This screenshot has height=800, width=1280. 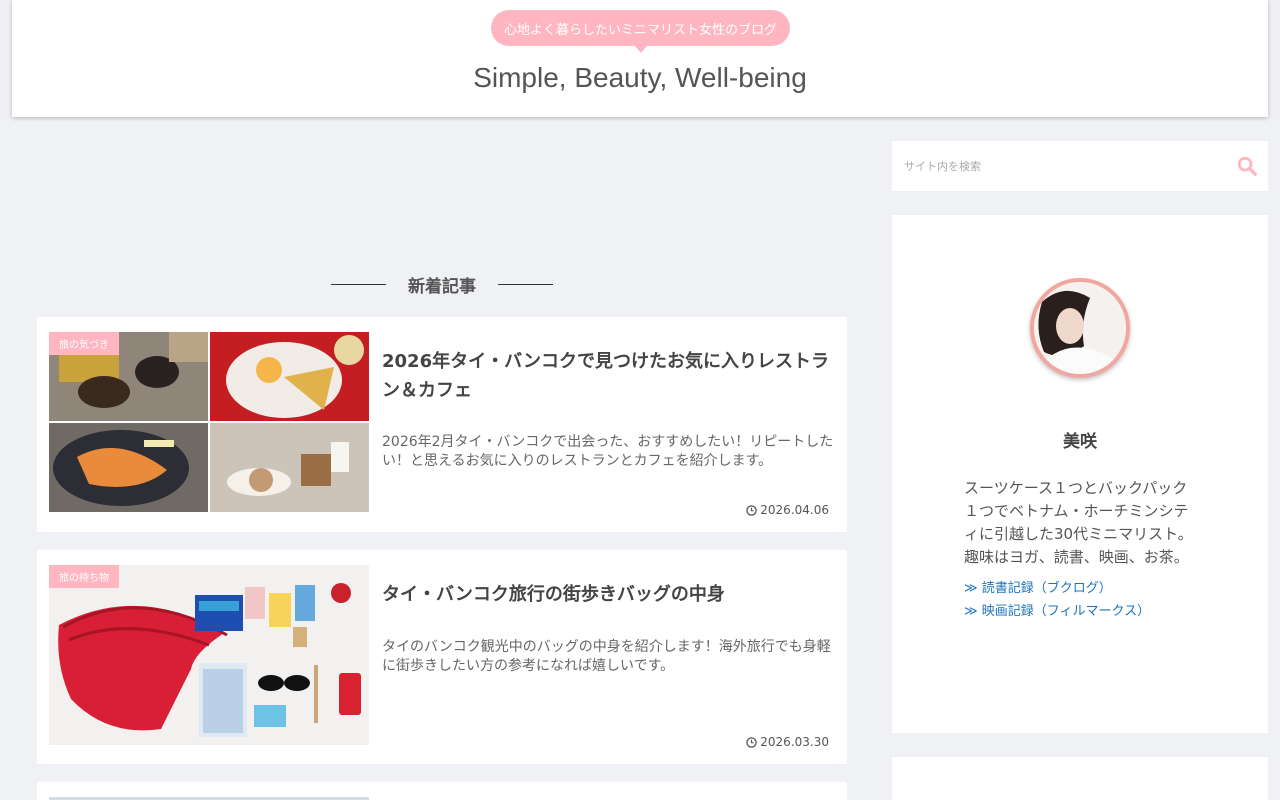 I want to click on post-card, so click(x=442, y=791).